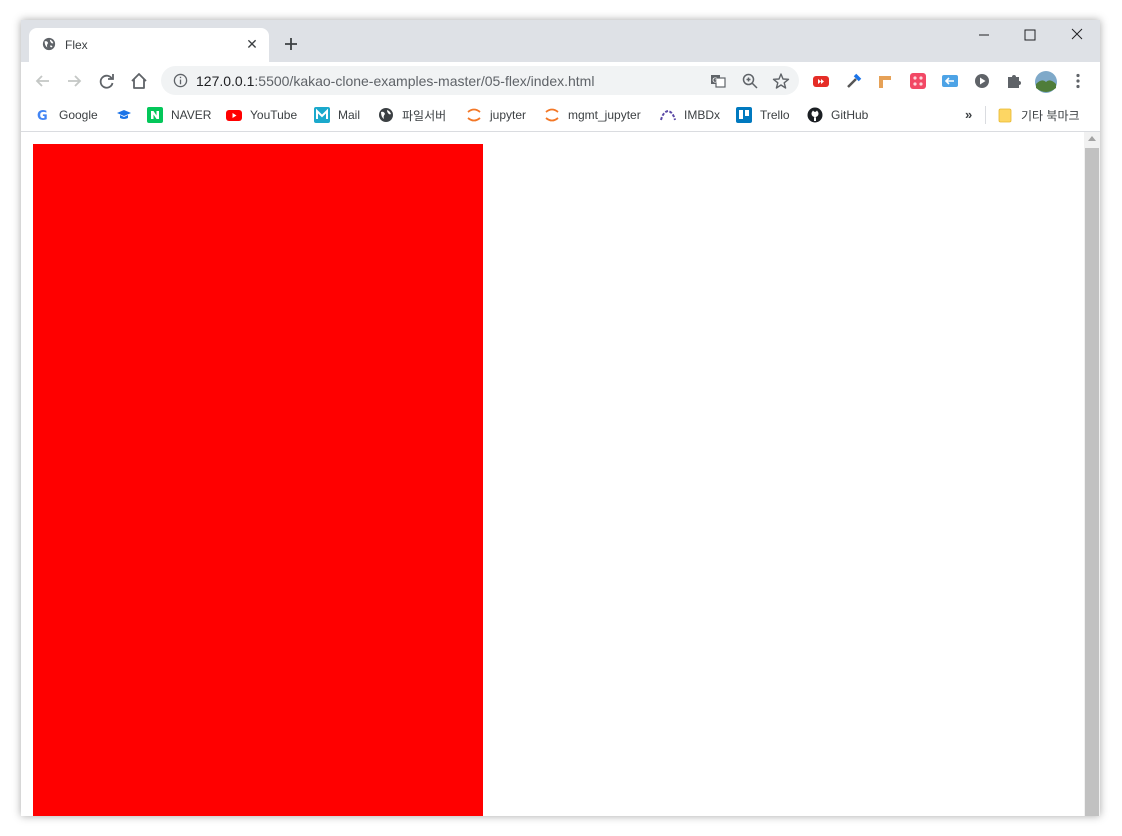 The width and height of the screenshot is (1122, 836). I want to click on bookmark-trello: Trello, so click(763, 115).